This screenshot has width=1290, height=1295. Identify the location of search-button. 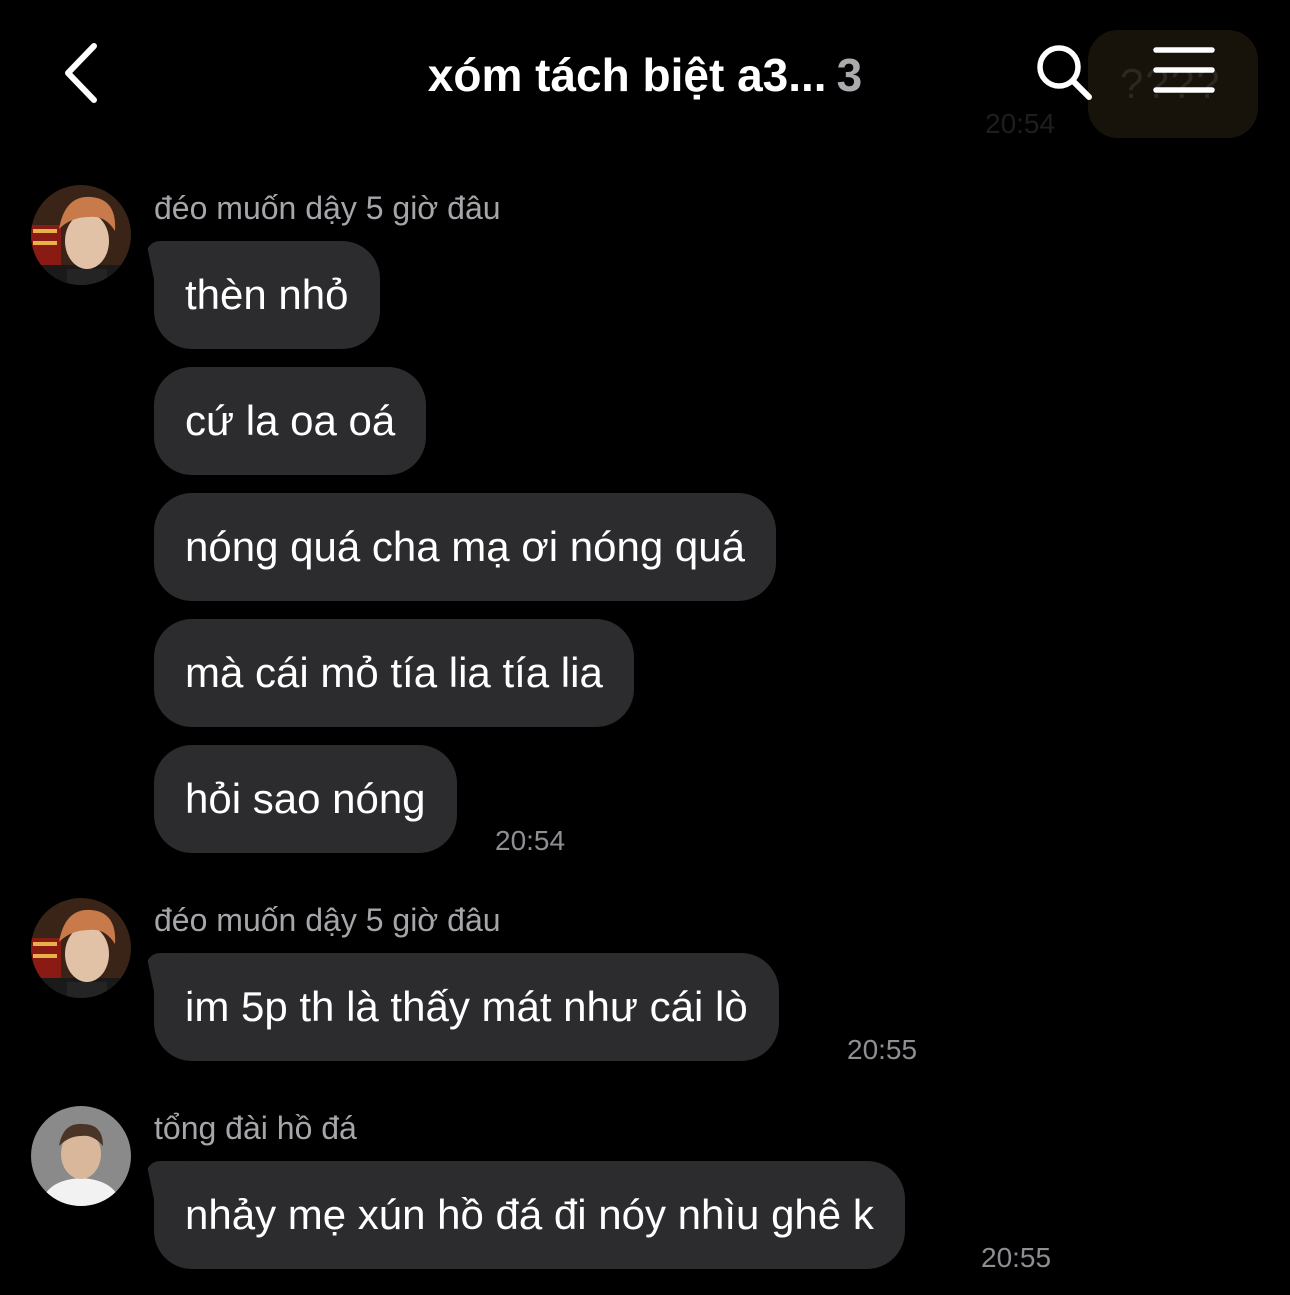
(1064, 72).